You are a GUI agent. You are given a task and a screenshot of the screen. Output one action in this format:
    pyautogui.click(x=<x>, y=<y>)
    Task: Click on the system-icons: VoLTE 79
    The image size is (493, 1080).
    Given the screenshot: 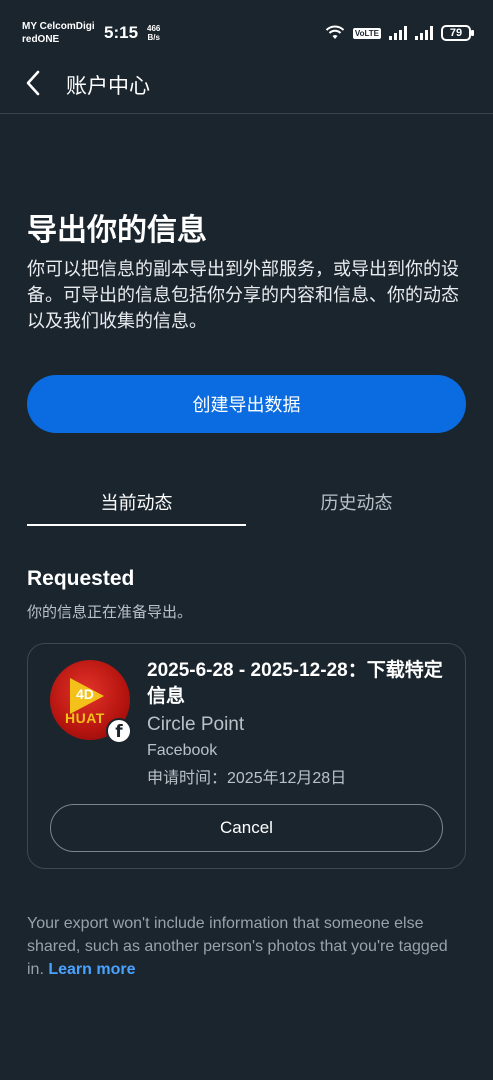 What is the action you would take?
    pyautogui.click(x=399, y=33)
    